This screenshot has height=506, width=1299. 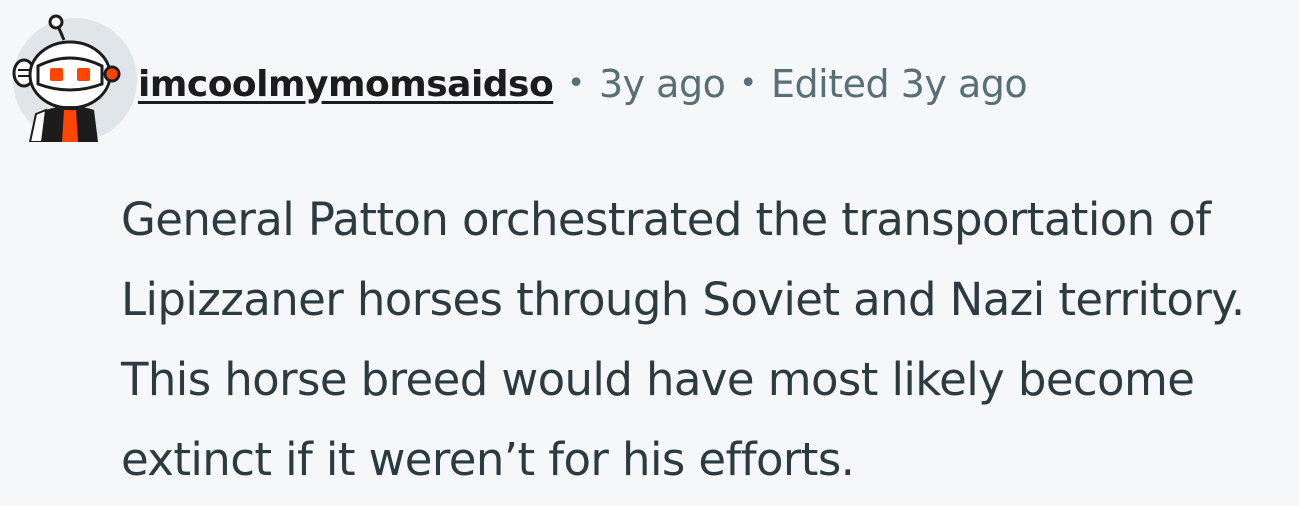 What do you see at coordinates (662, 84) in the screenshot?
I see `comment-timestamp: 3y ago` at bounding box center [662, 84].